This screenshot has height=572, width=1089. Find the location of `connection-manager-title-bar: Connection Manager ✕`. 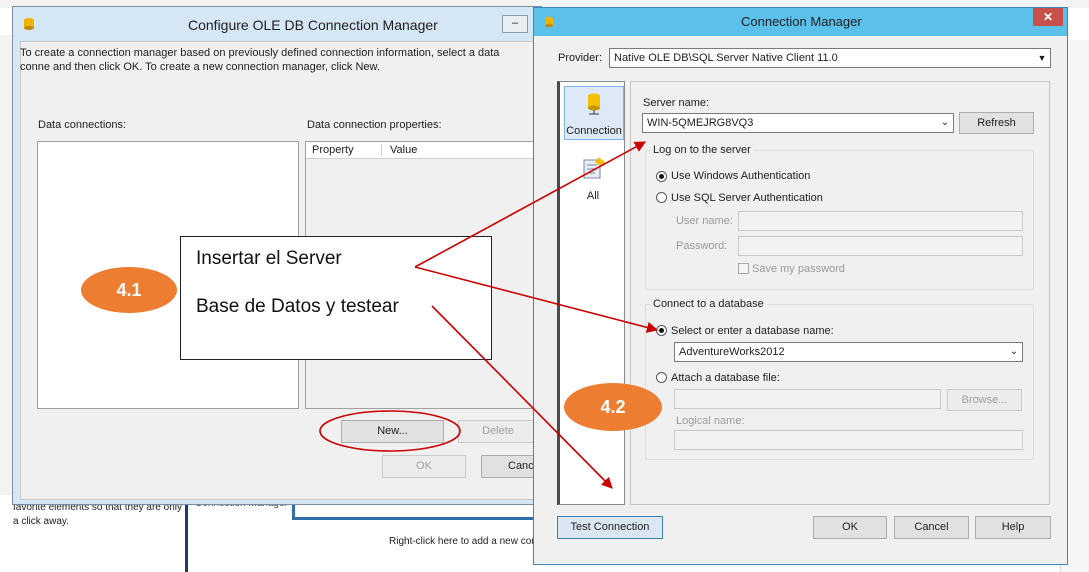

connection-manager-title-bar: Connection Manager ✕ is located at coordinates (800, 22).